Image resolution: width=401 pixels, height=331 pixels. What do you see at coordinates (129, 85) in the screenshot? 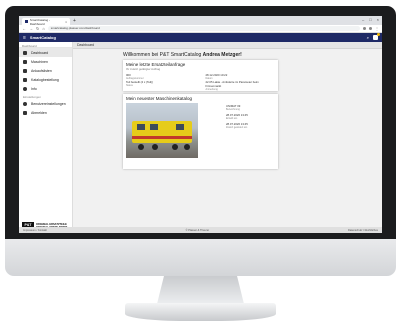
I see `order-status-label: Status` at bounding box center [129, 85].